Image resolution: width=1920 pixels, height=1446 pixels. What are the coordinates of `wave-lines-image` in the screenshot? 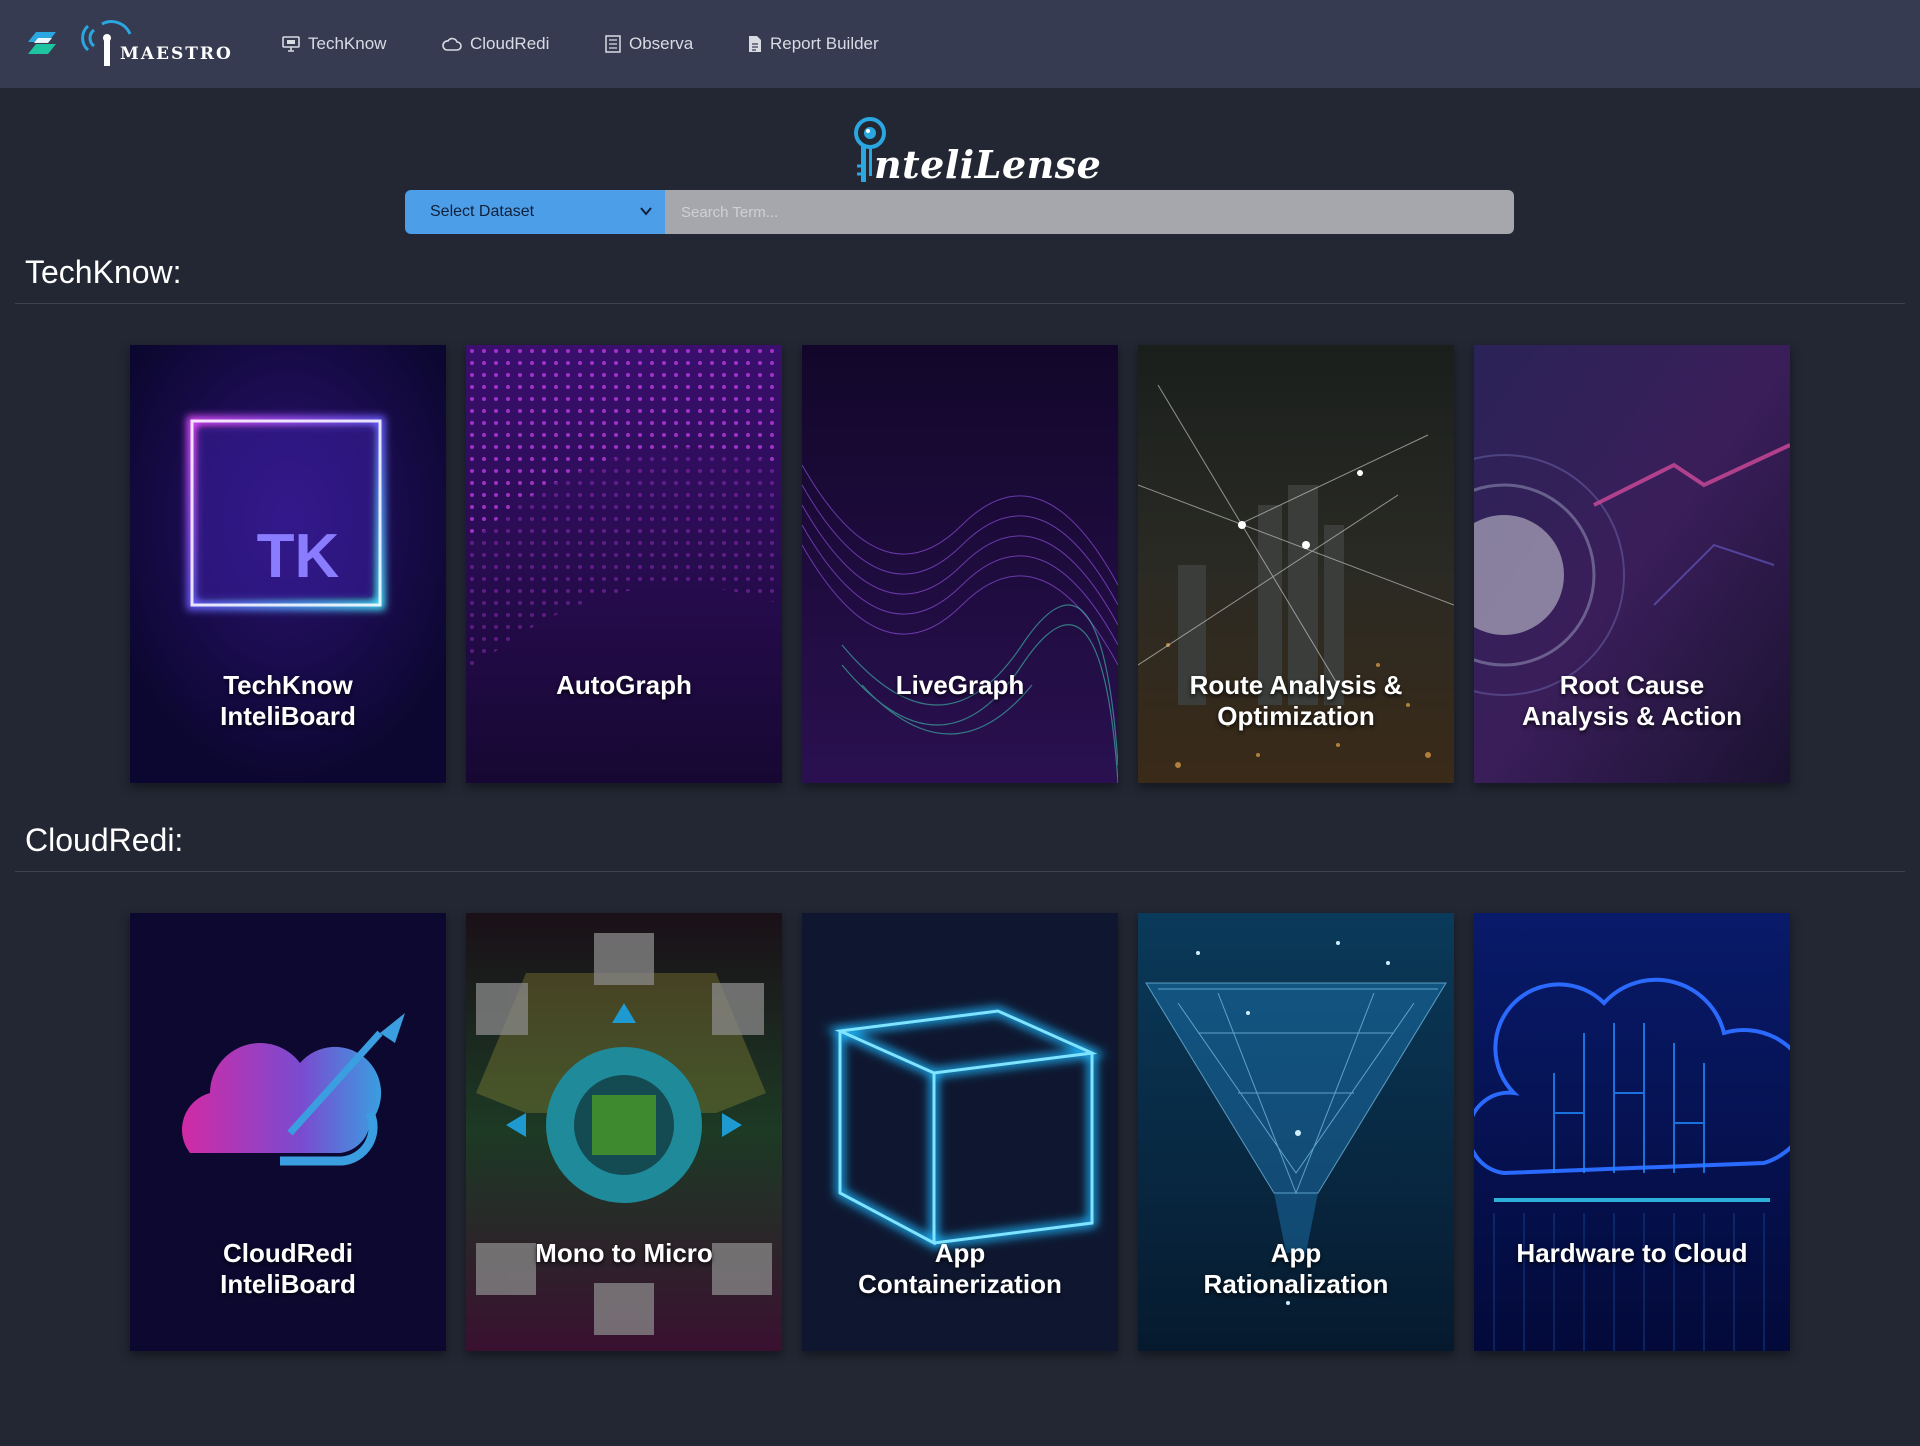 It's located at (960, 564).